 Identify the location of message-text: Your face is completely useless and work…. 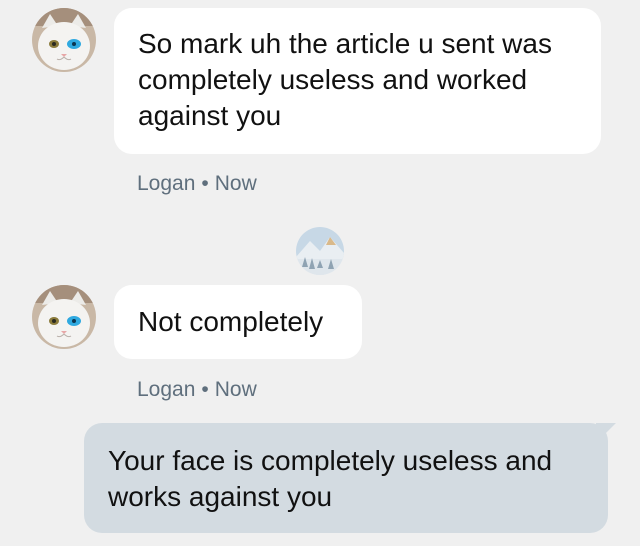
(330, 478).